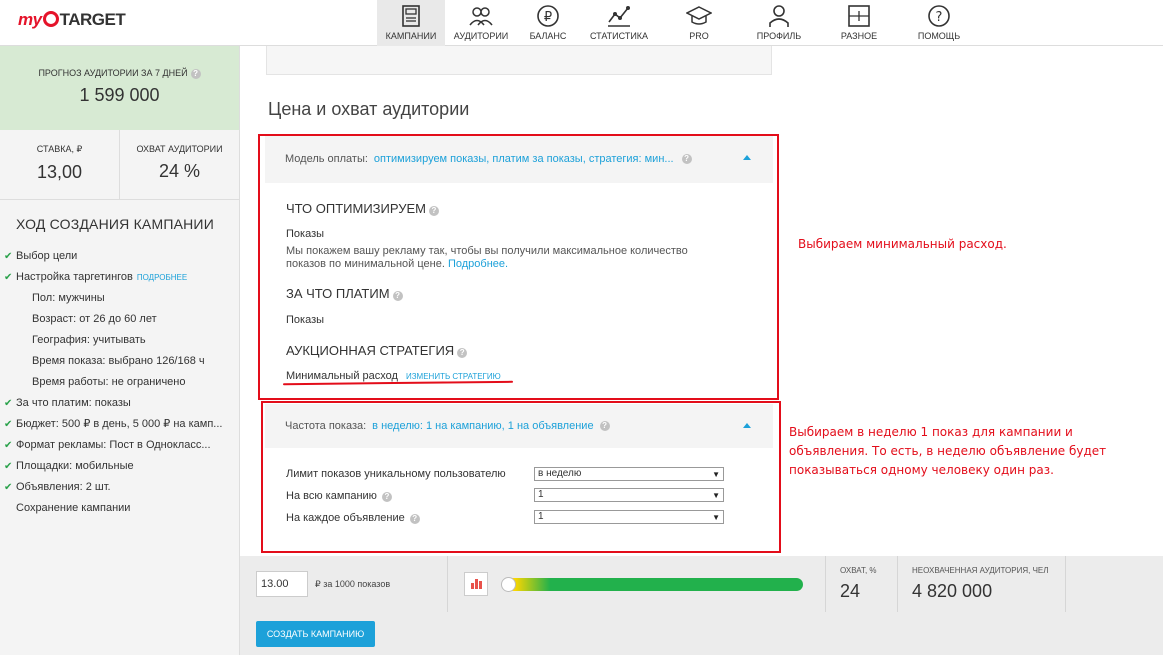  What do you see at coordinates (779, 36) in the screenshot?
I see `nav-profile-label: Профиль` at bounding box center [779, 36].